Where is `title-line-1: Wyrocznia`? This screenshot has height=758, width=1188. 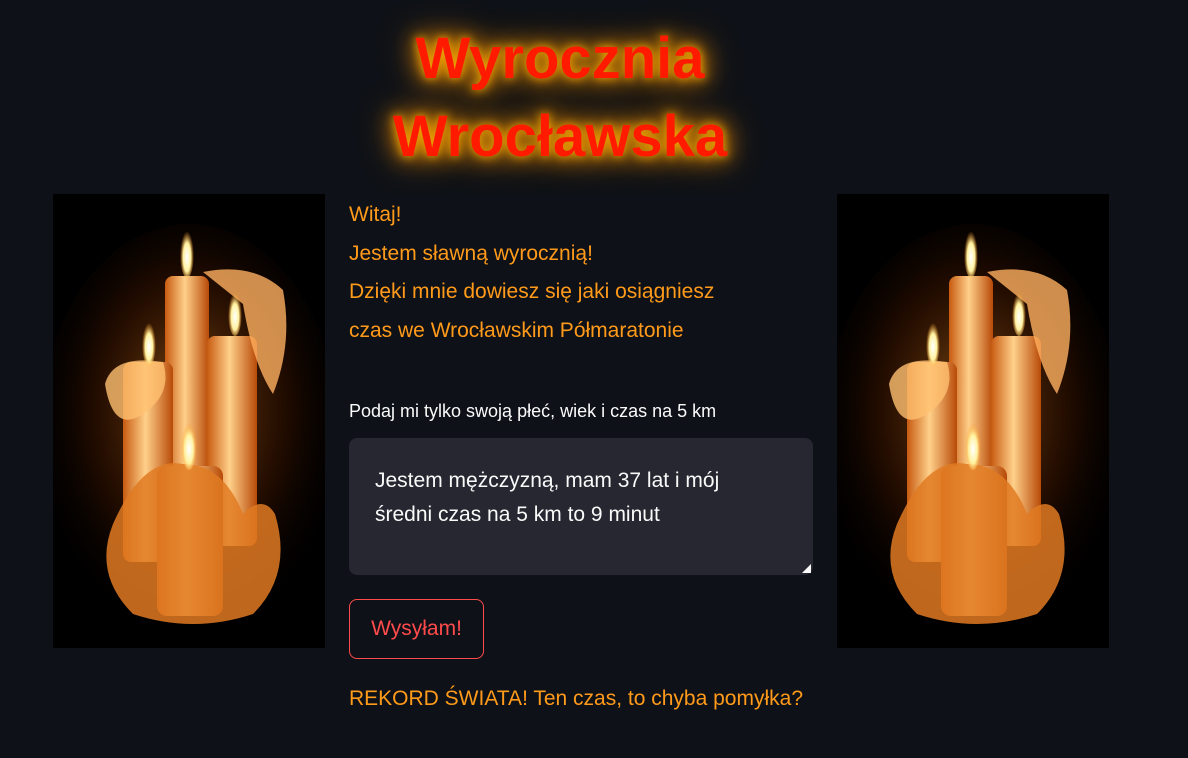 title-line-1: Wyrocznia is located at coordinates (560, 58).